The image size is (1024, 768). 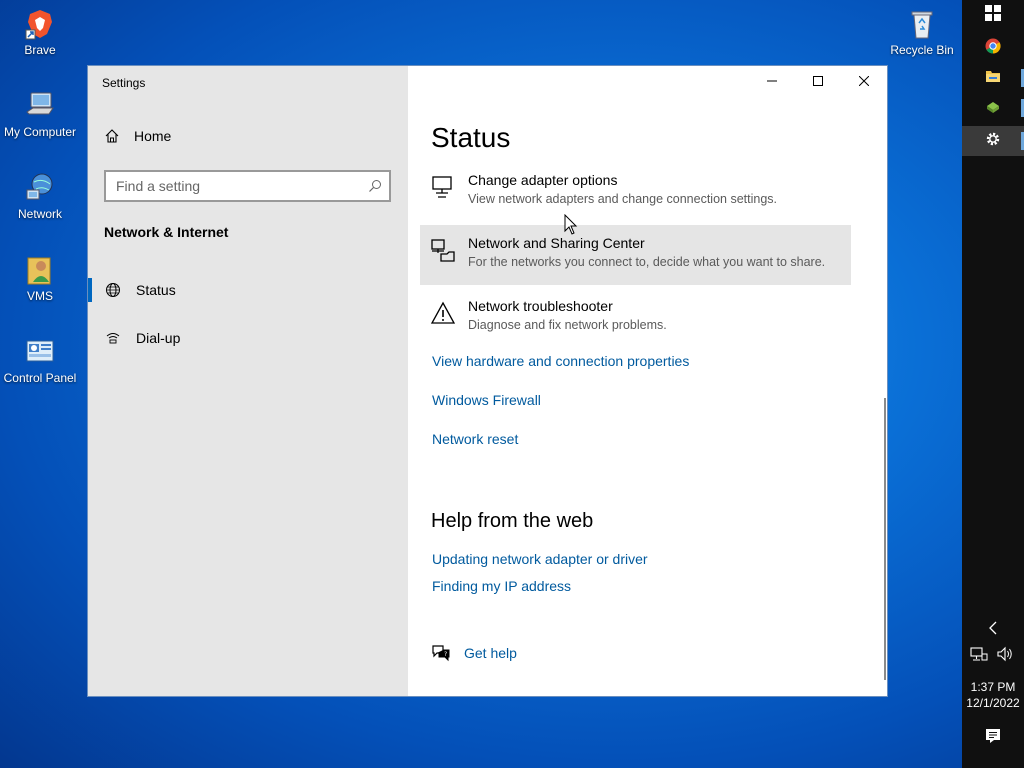 What do you see at coordinates (540, 306) in the screenshot?
I see `item-title: Network troubleshooter` at bounding box center [540, 306].